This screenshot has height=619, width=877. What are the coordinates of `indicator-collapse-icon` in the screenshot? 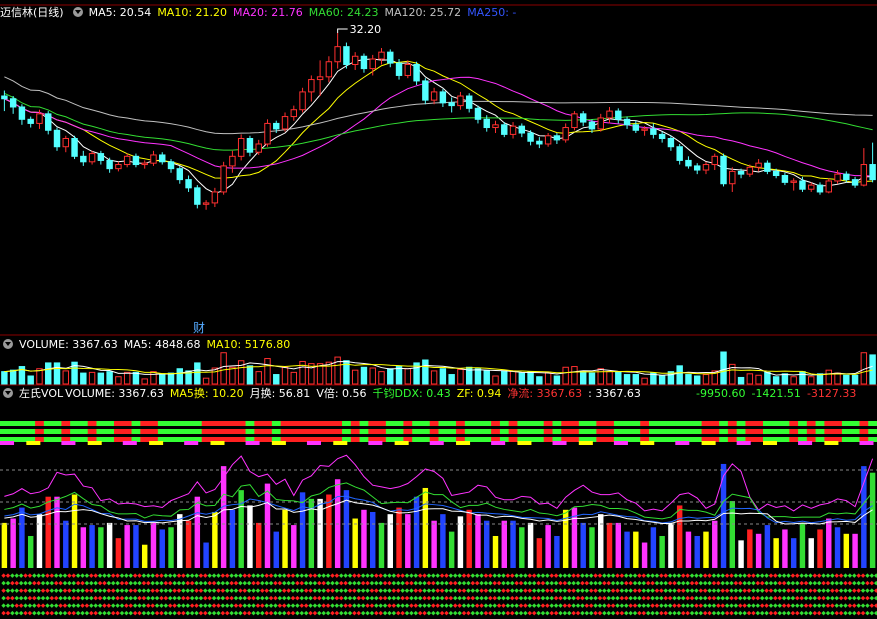 It's located at (8, 393).